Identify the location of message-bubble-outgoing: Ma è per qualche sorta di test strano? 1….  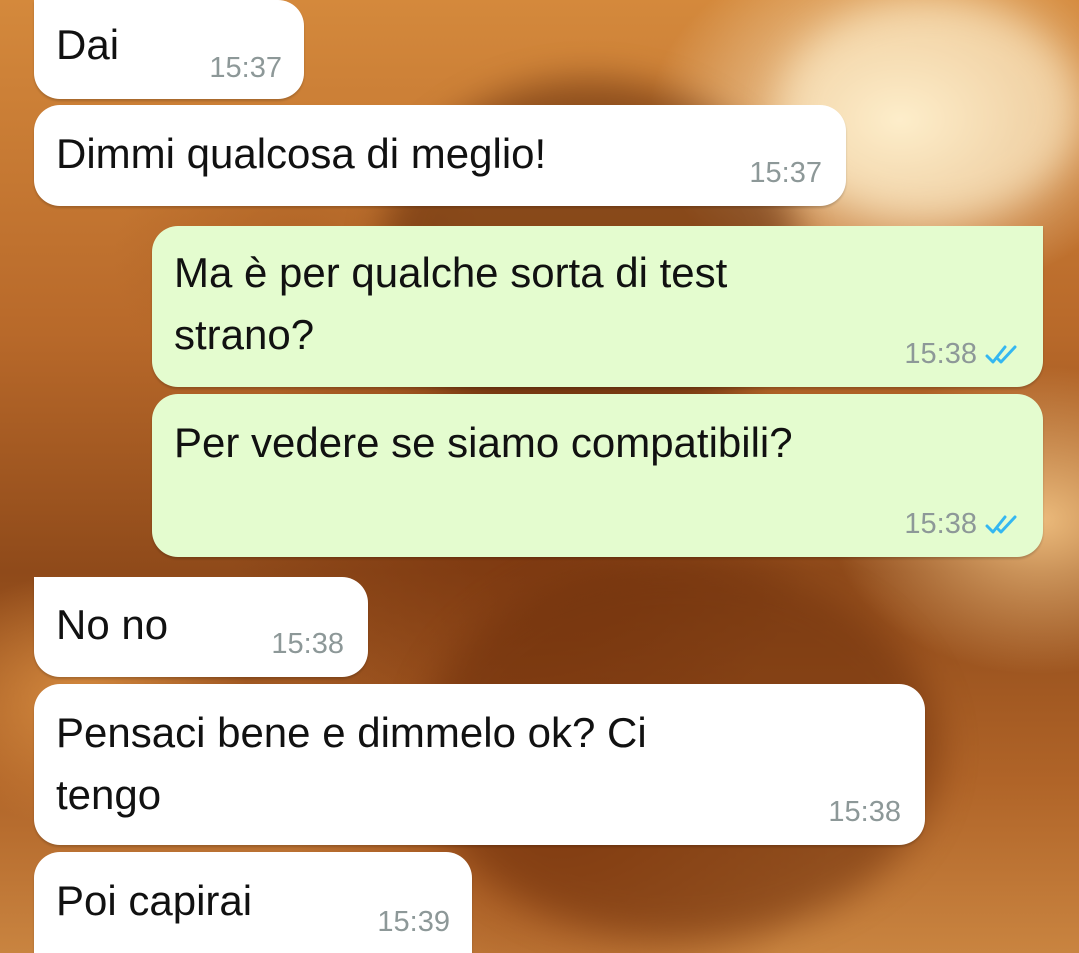
(597, 306).